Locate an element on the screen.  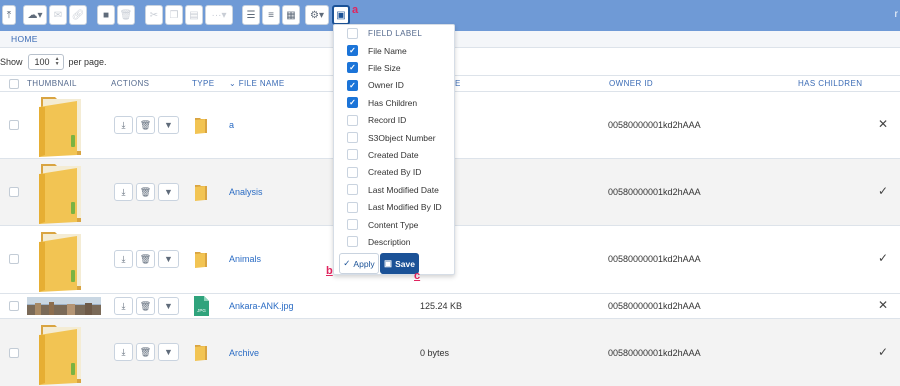
settings-menu-button: ⚙▾ is located at coordinates (317, 15).